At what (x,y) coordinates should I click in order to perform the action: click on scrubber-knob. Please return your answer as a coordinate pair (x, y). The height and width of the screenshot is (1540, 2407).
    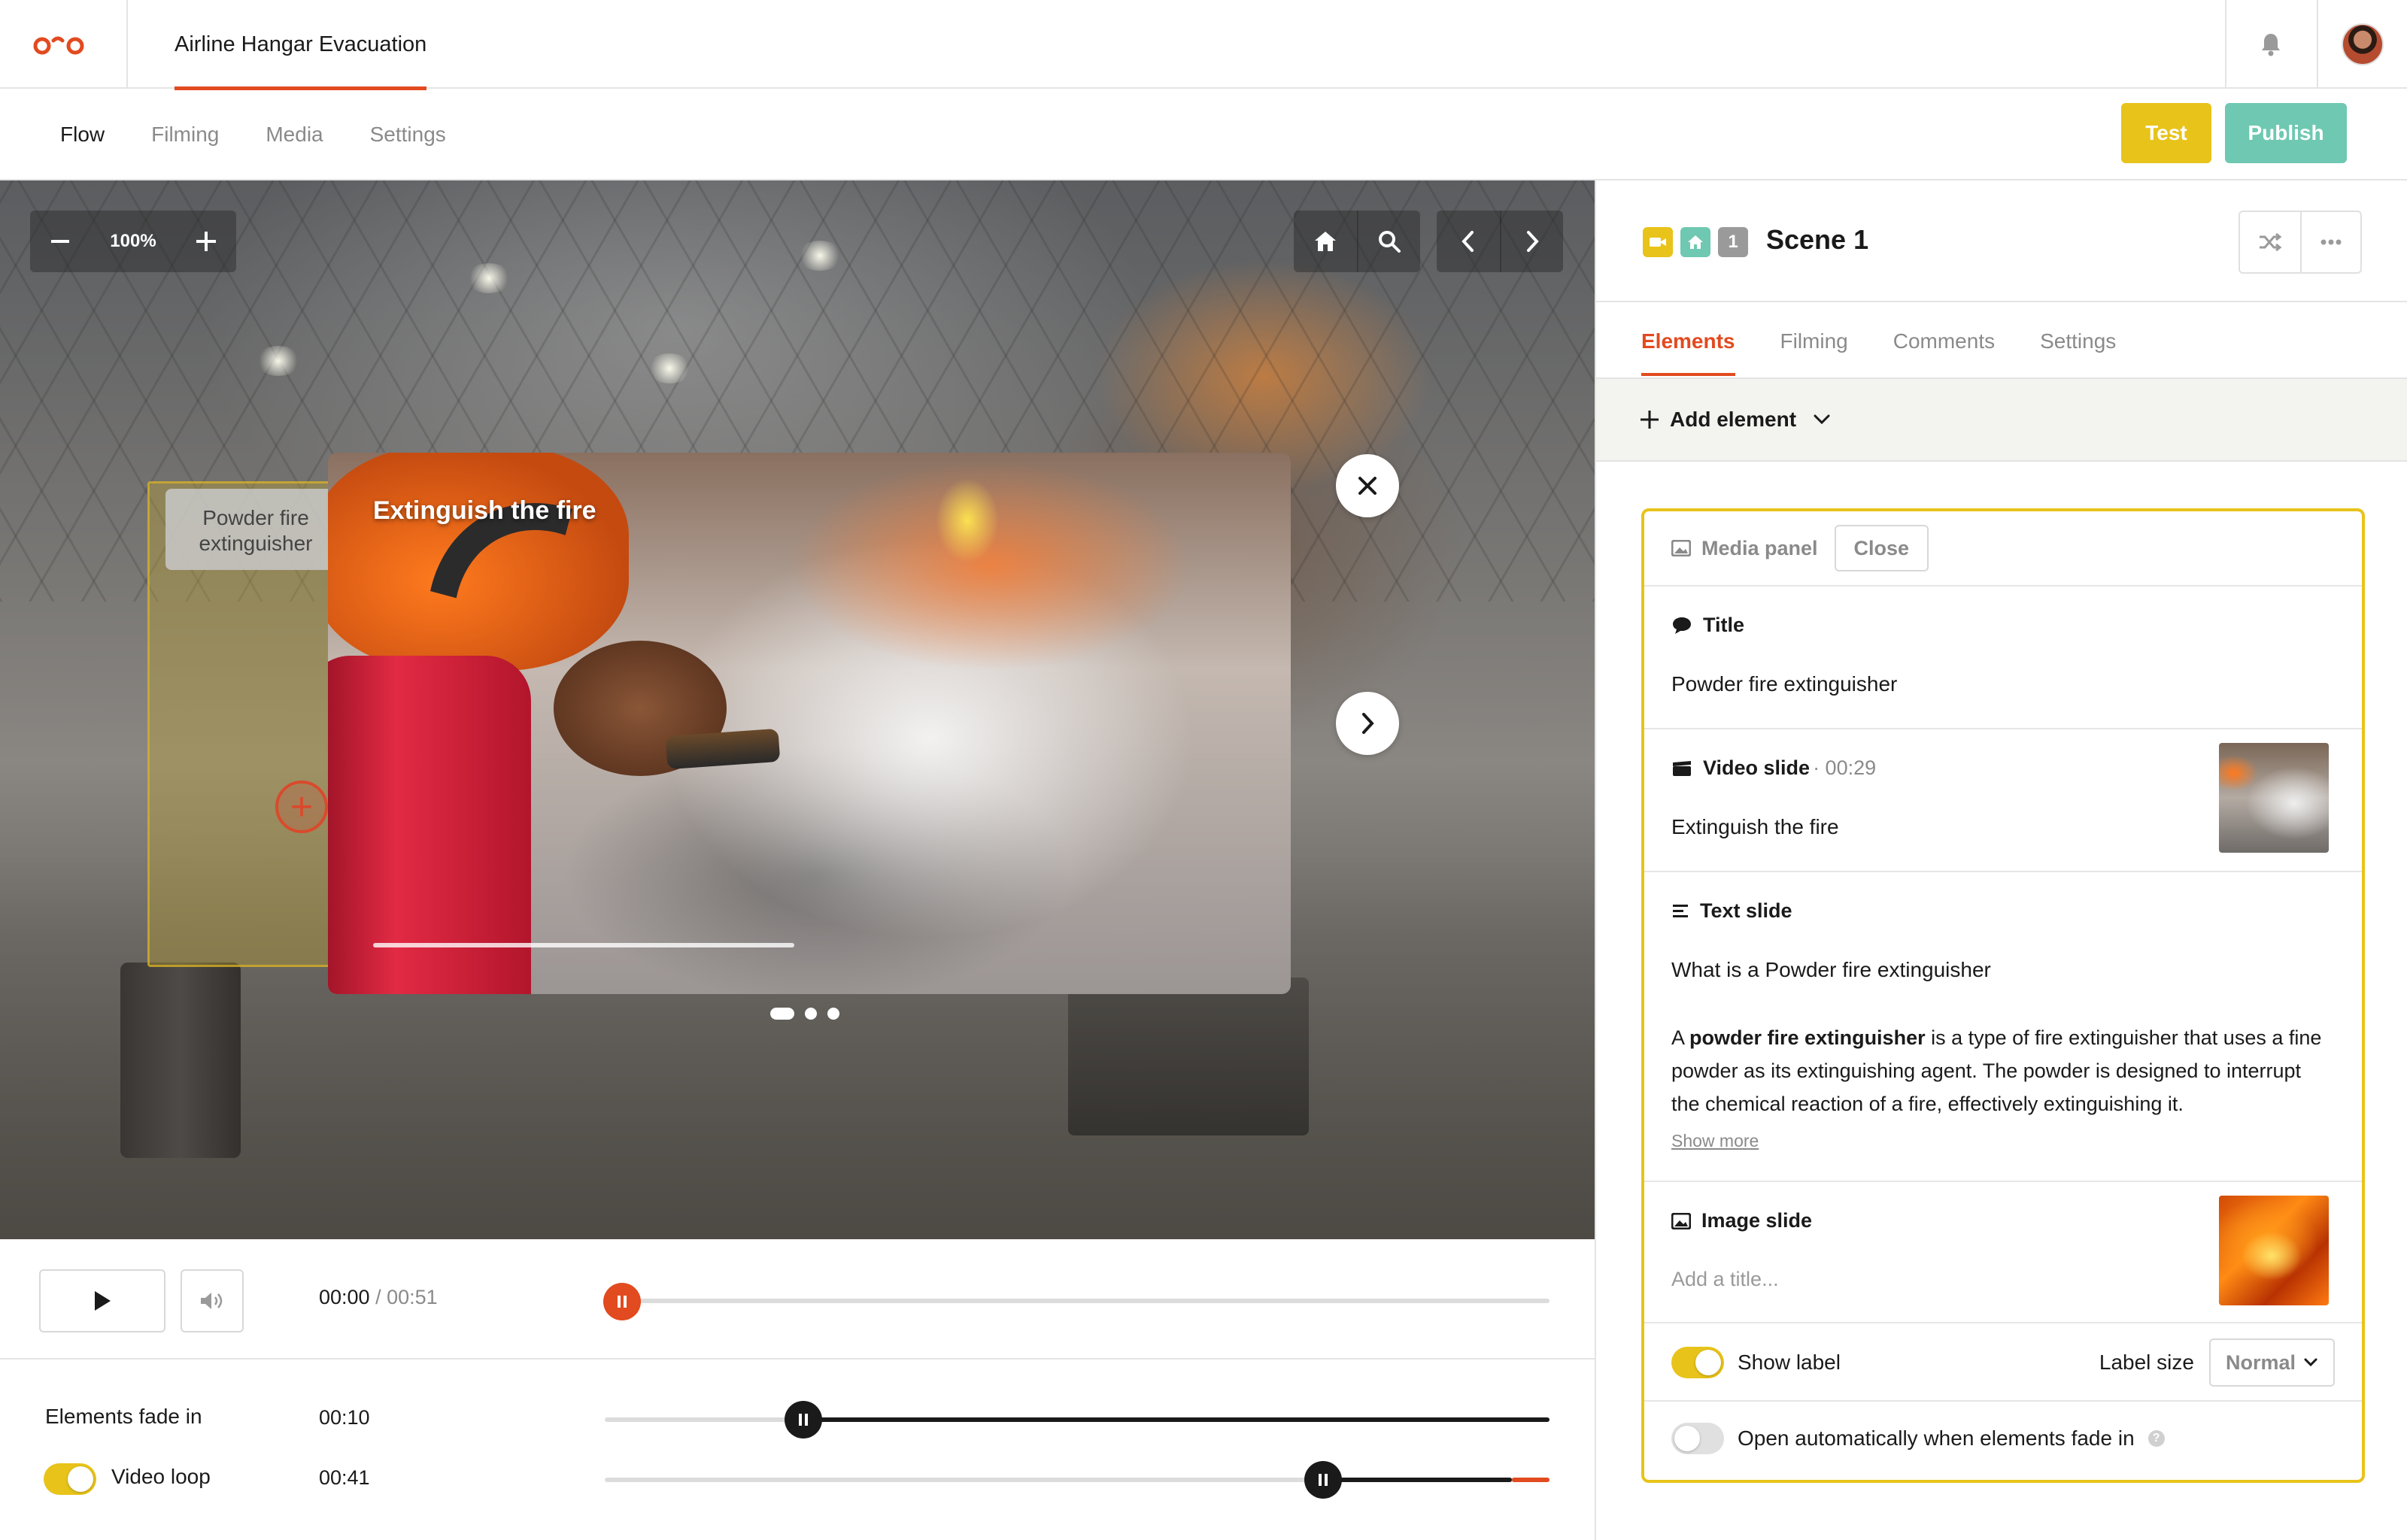
    Looking at the image, I should click on (622, 1301).